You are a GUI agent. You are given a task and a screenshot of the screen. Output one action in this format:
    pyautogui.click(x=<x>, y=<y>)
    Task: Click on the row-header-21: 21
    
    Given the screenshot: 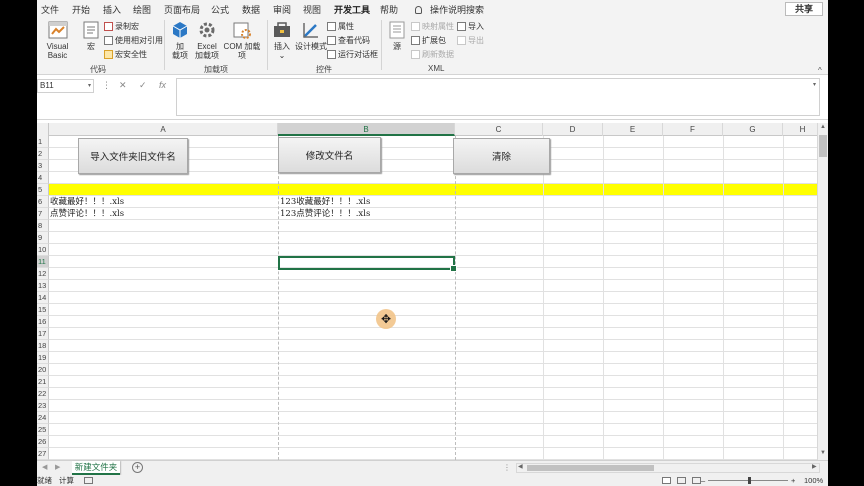 What is the action you would take?
    pyautogui.click(x=43, y=382)
    